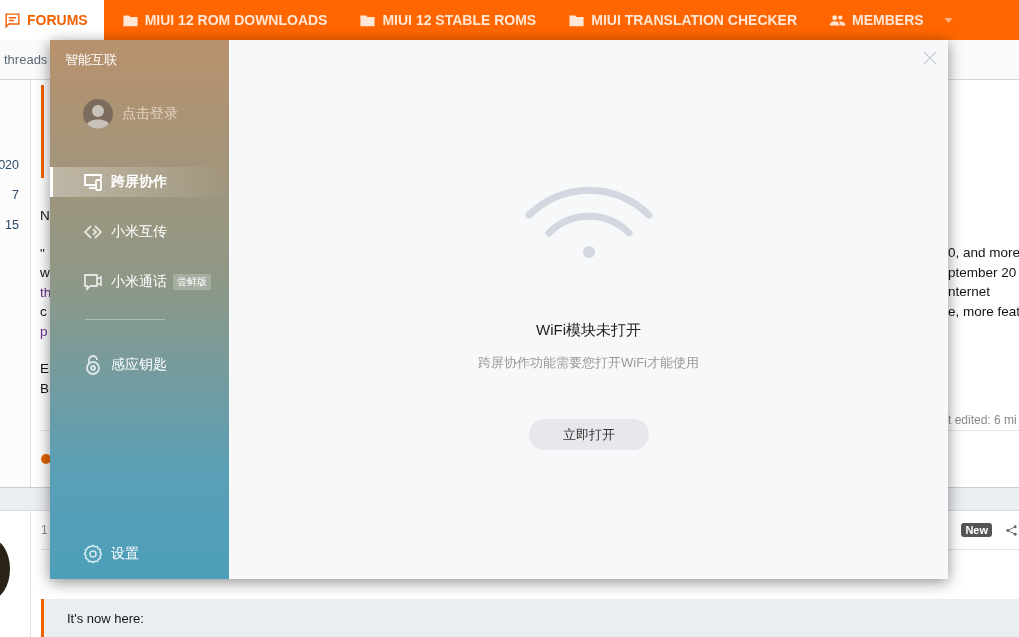 Image resolution: width=1019 pixels, height=637 pixels. What do you see at coordinates (45, 216) in the screenshot?
I see `post-text: N` at bounding box center [45, 216].